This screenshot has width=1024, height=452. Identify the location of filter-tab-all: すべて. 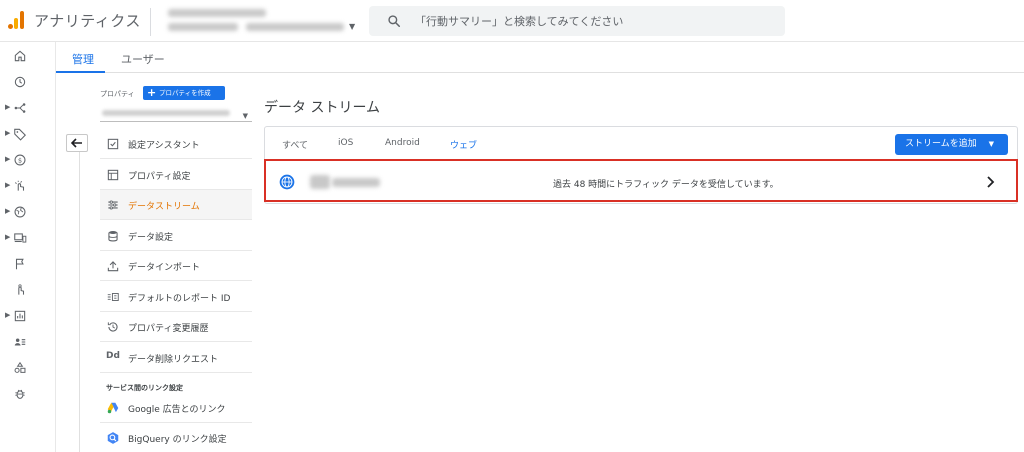
(295, 144).